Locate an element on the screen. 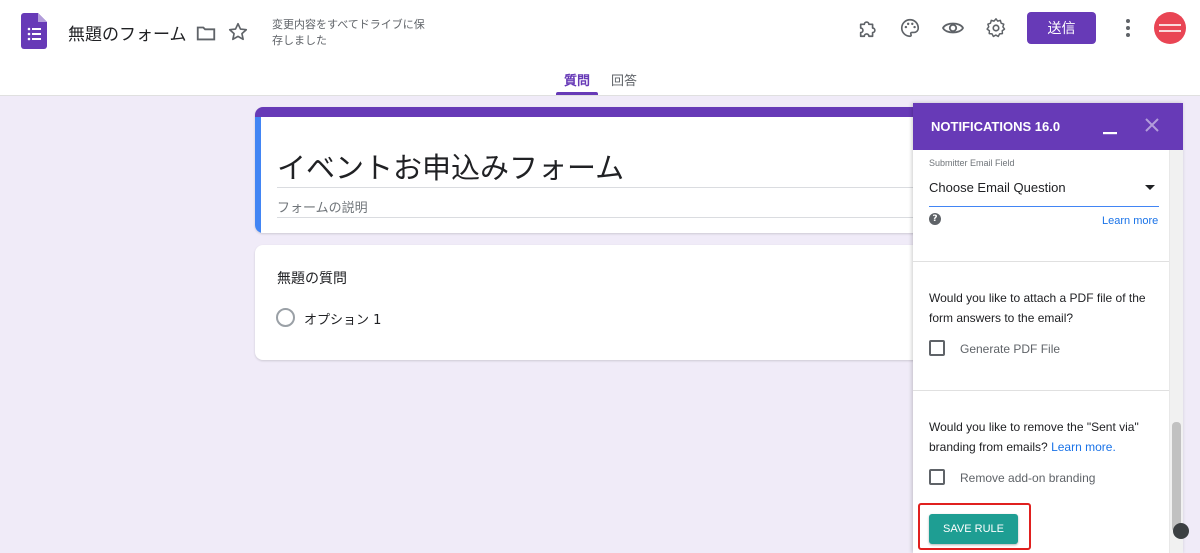 The image size is (1200, 553). save-status-text: 変更内容をすべてドライブに保存しました is located at coordinates (348, 32).